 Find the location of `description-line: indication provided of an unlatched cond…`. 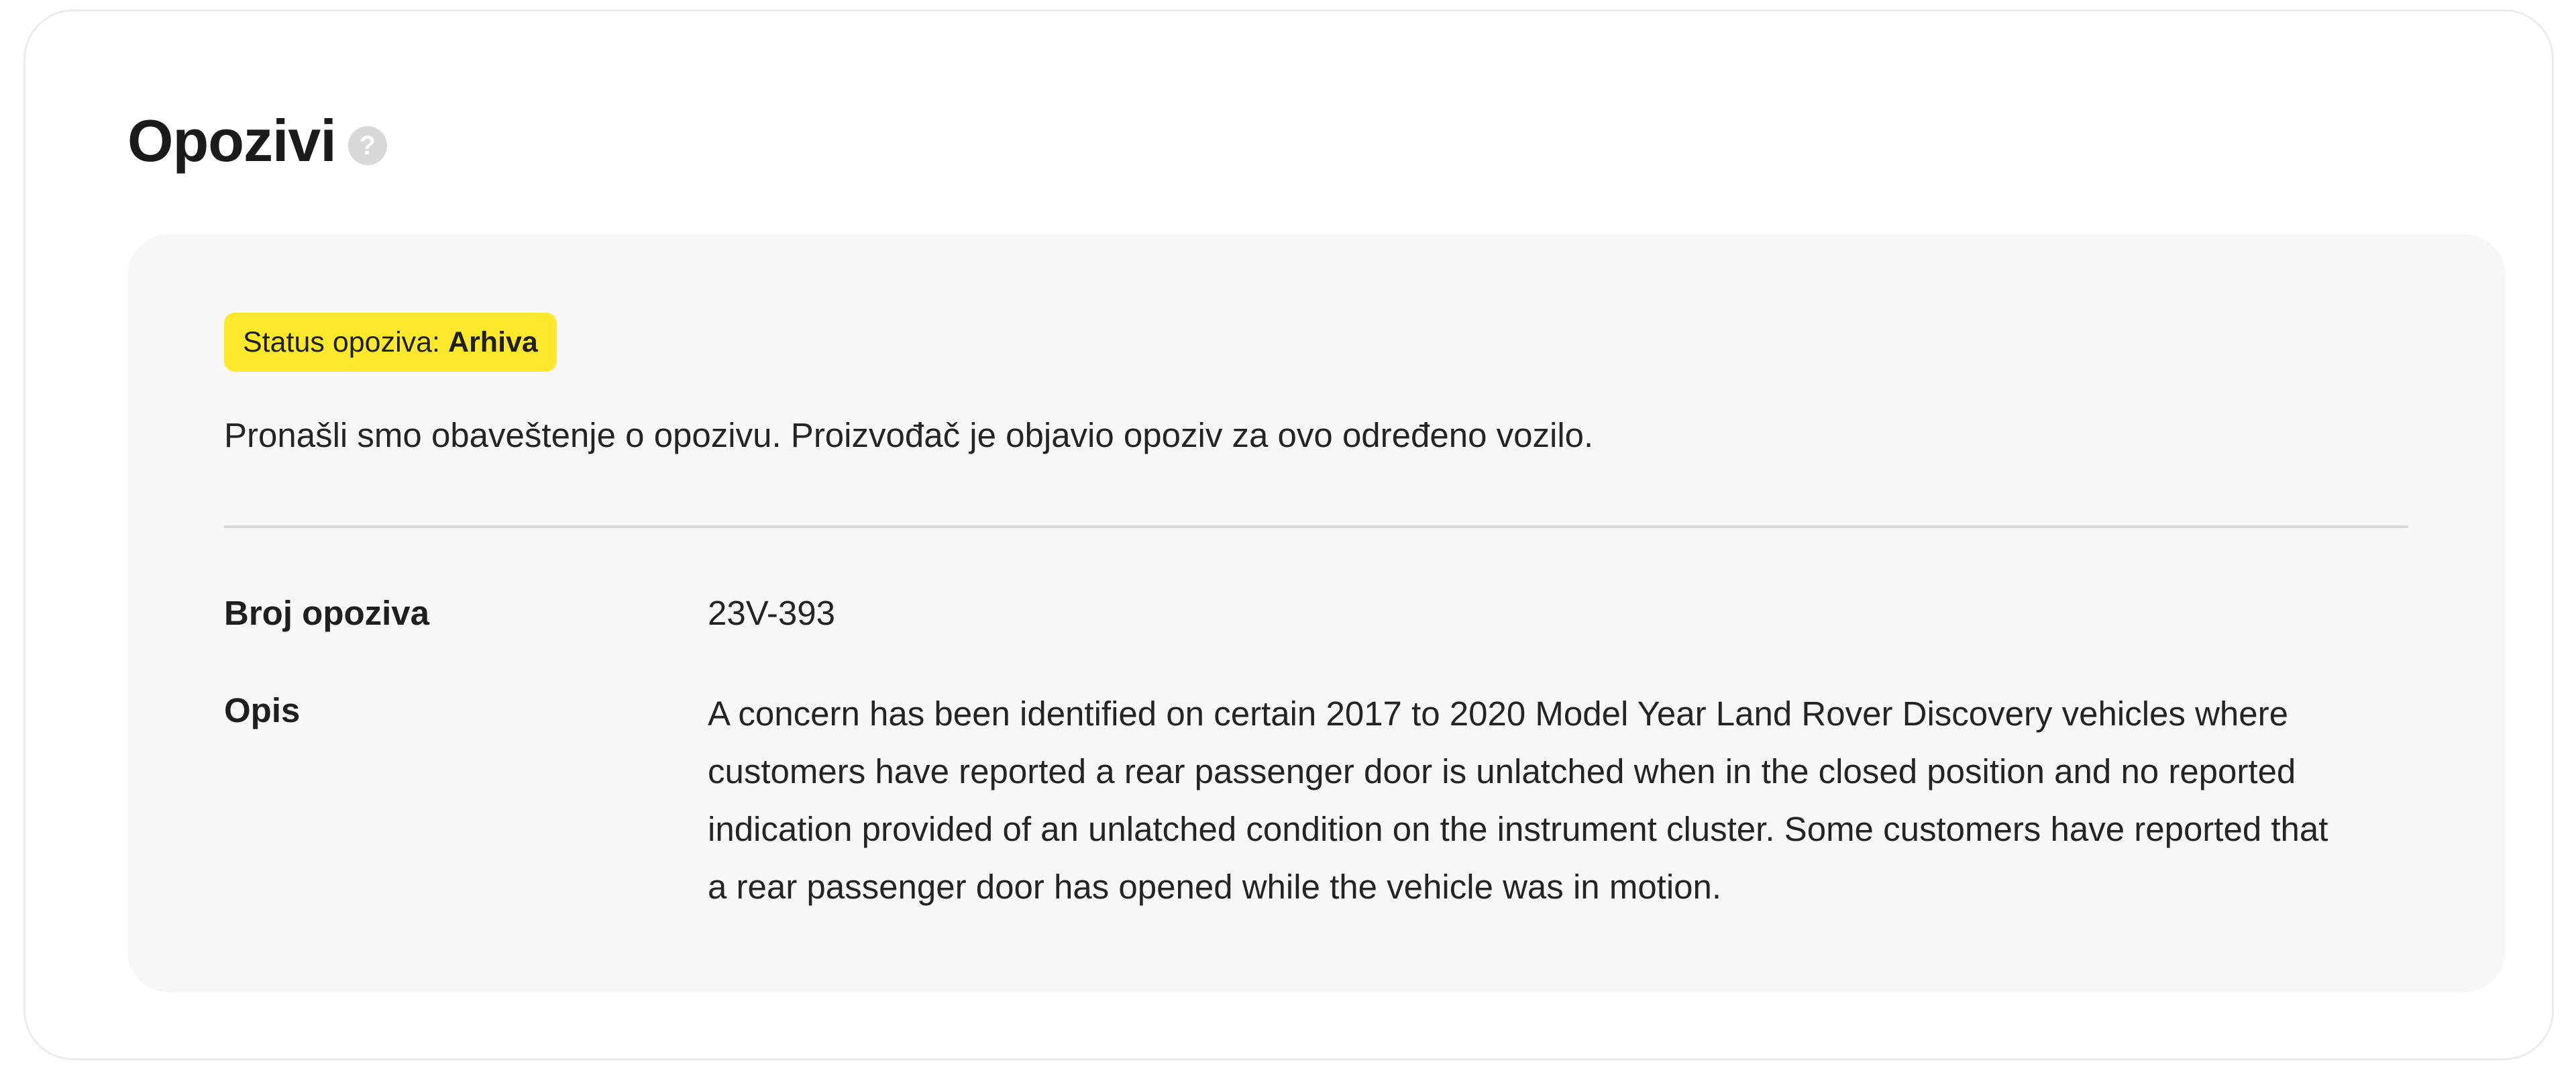

description-line: indication provided of an unlatched cond… is located at coordinates (1518, 829).